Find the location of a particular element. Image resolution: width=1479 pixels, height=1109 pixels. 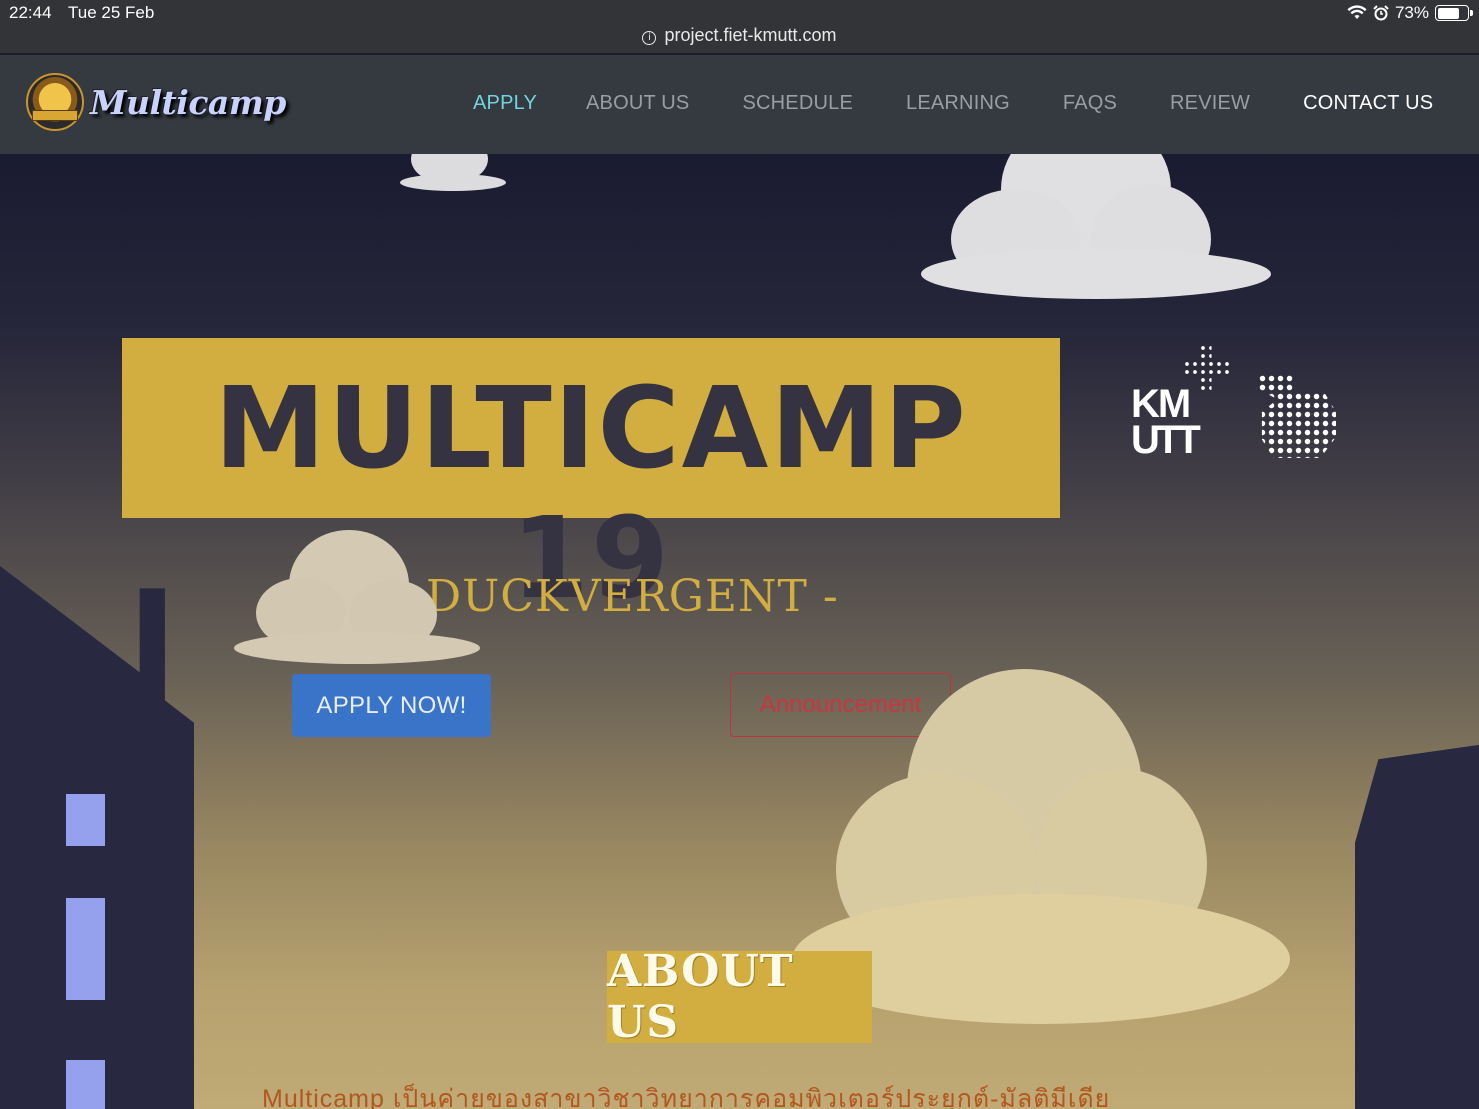

brand-name: Multicamp is located at coordinates (188, 102).